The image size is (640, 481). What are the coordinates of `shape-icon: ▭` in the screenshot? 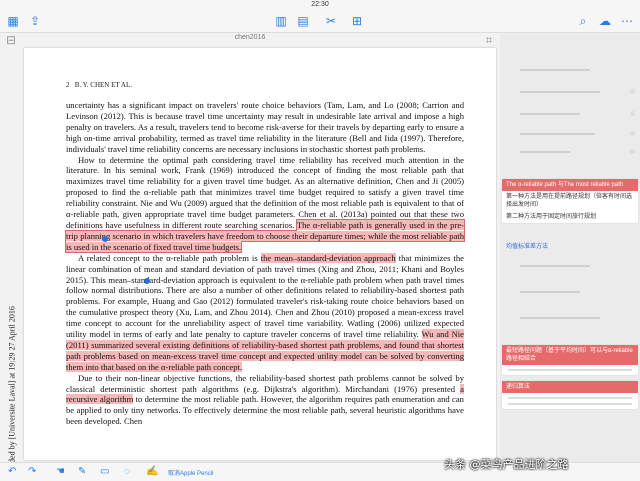 It's located at (104, 472).